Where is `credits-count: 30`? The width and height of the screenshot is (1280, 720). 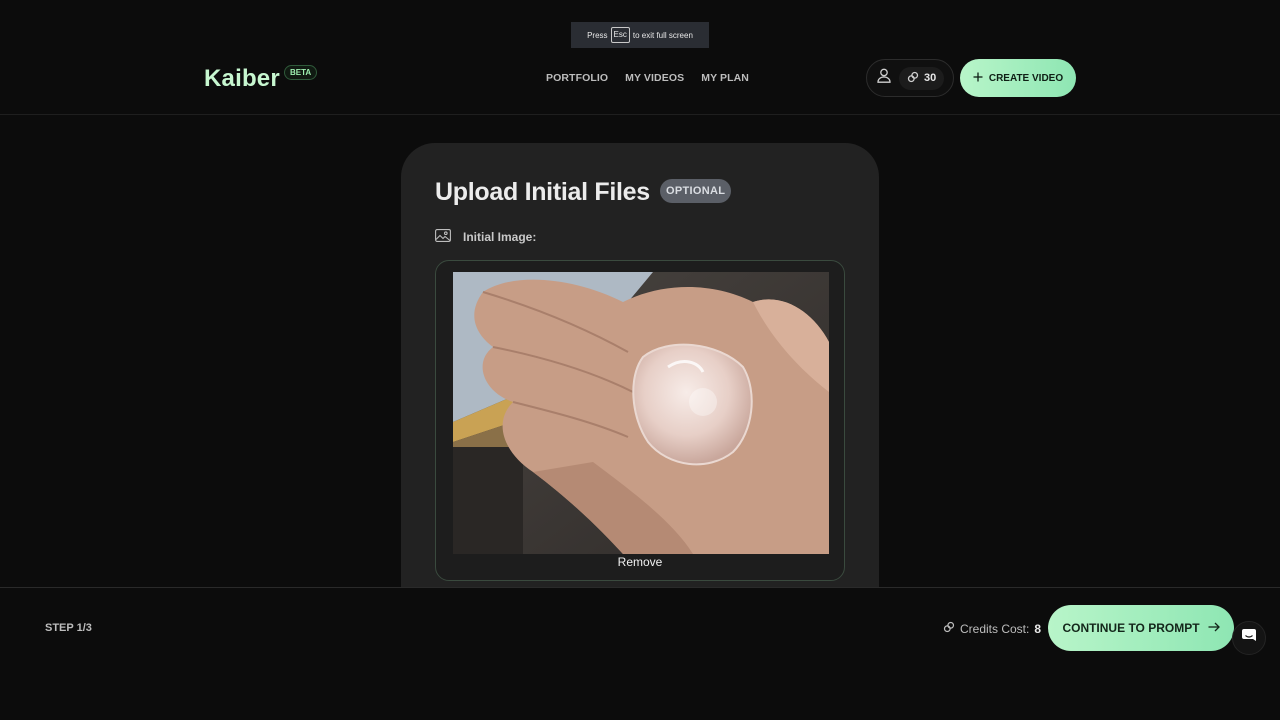
credits-count: 30 is located at coordinates (930, 78).